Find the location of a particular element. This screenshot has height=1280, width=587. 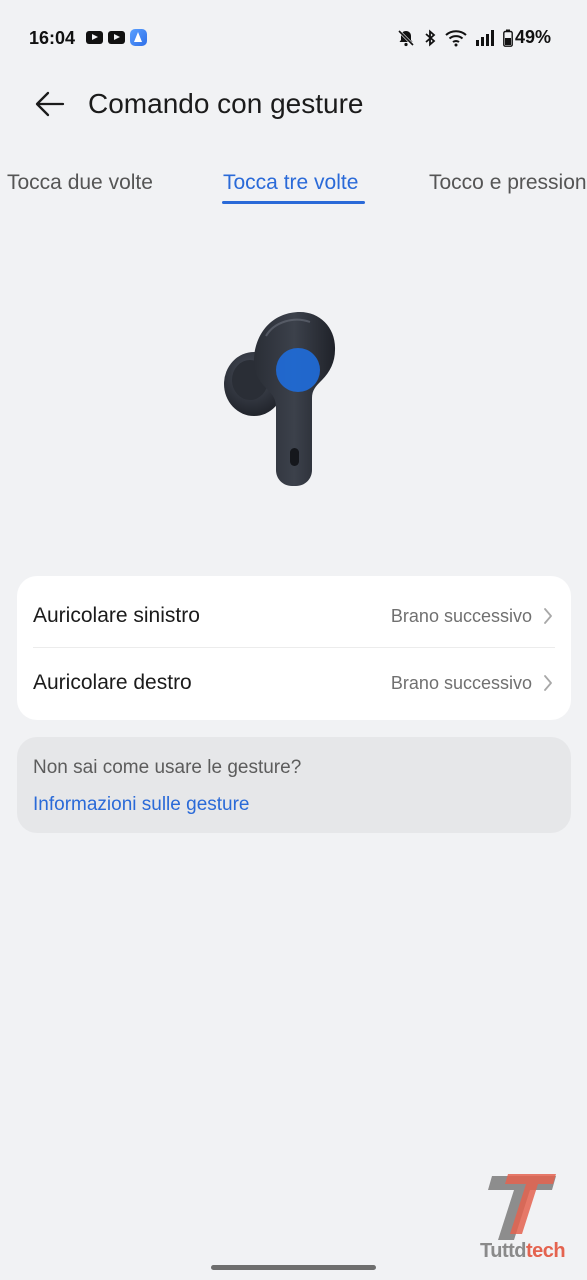

arrow-left-icon is located at coordinates (50, 104).